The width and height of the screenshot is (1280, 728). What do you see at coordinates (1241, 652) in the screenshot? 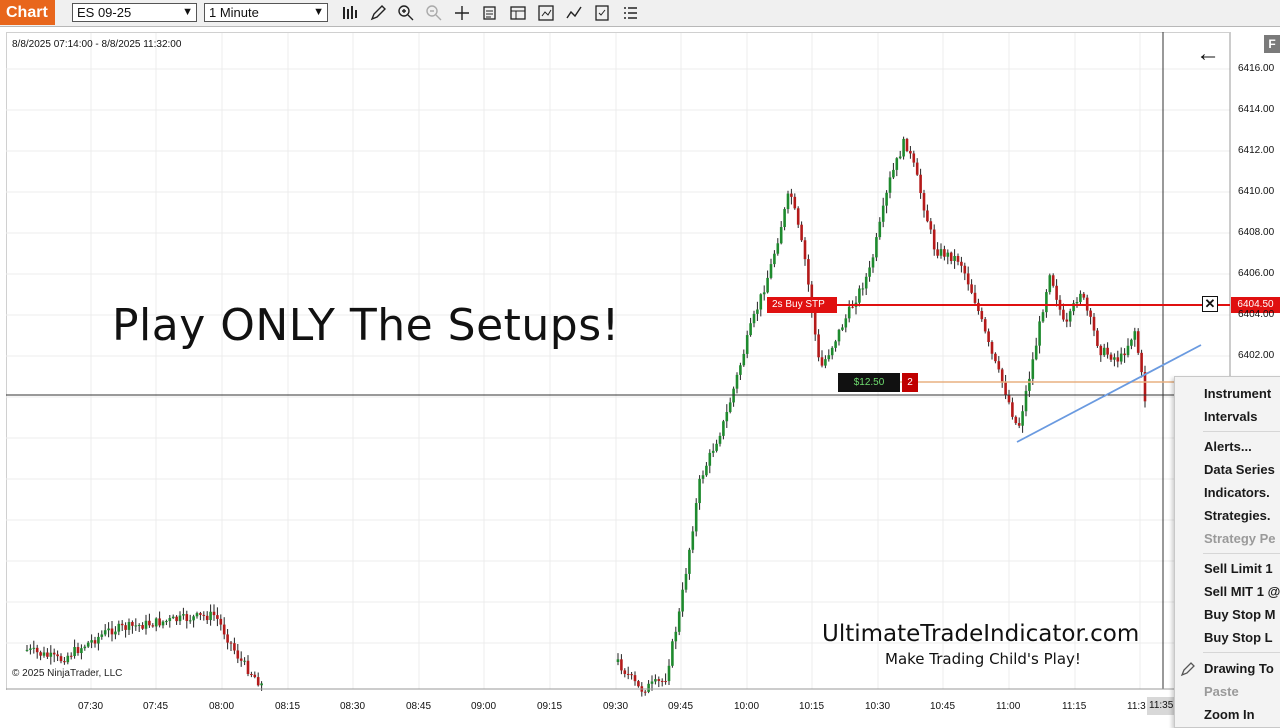
I see `menu-separator` at bounding box center [1241, 652].